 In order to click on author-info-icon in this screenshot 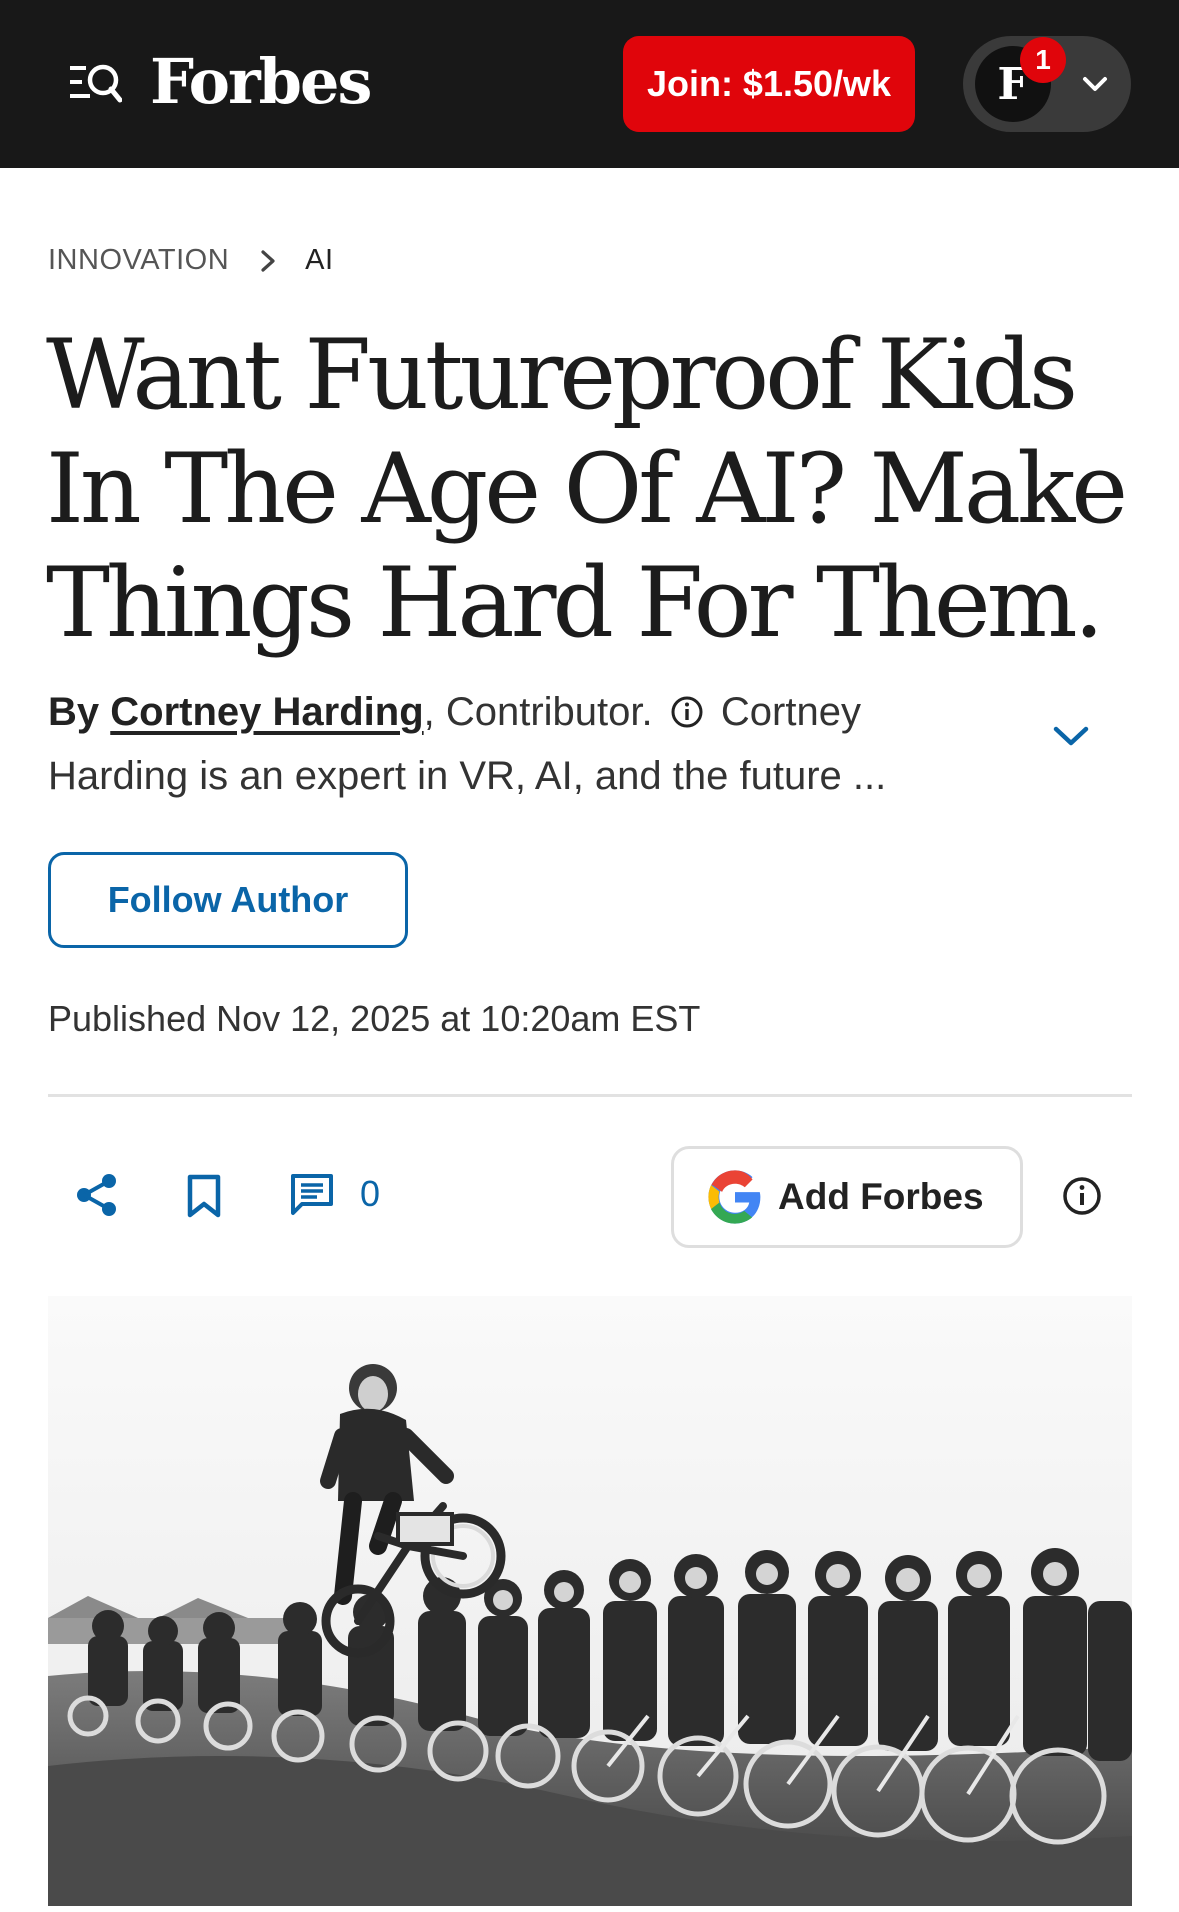, I will do `click(687, 712)`.